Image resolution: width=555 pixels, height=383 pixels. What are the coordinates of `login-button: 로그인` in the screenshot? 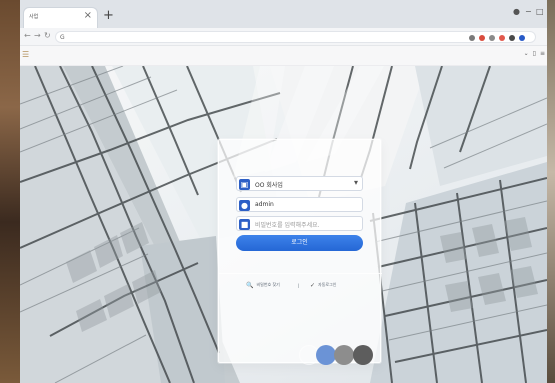 It's located at (299, 243).